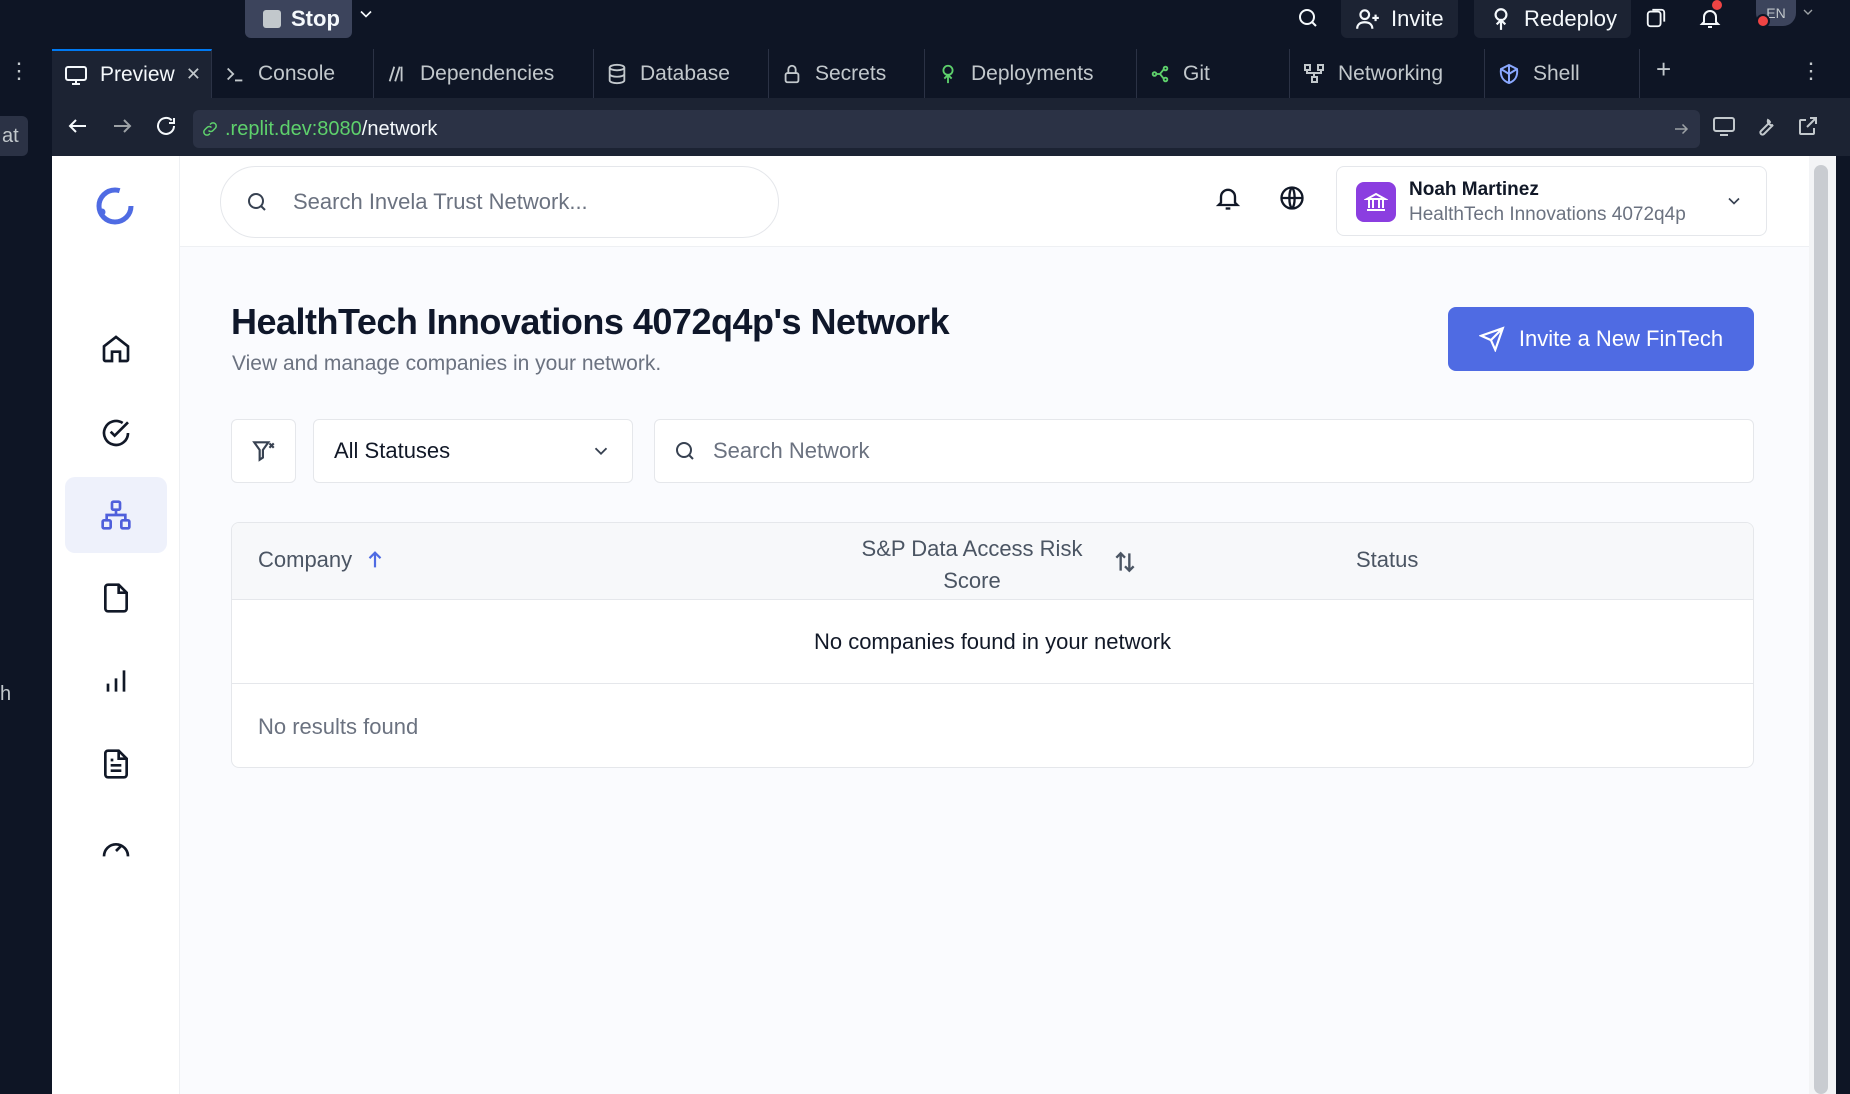 The width and height of the screenshot is (1850, 1094). I want to click on column-header-risk-score: S&P Data Access Risk Score, so click(972, 565).